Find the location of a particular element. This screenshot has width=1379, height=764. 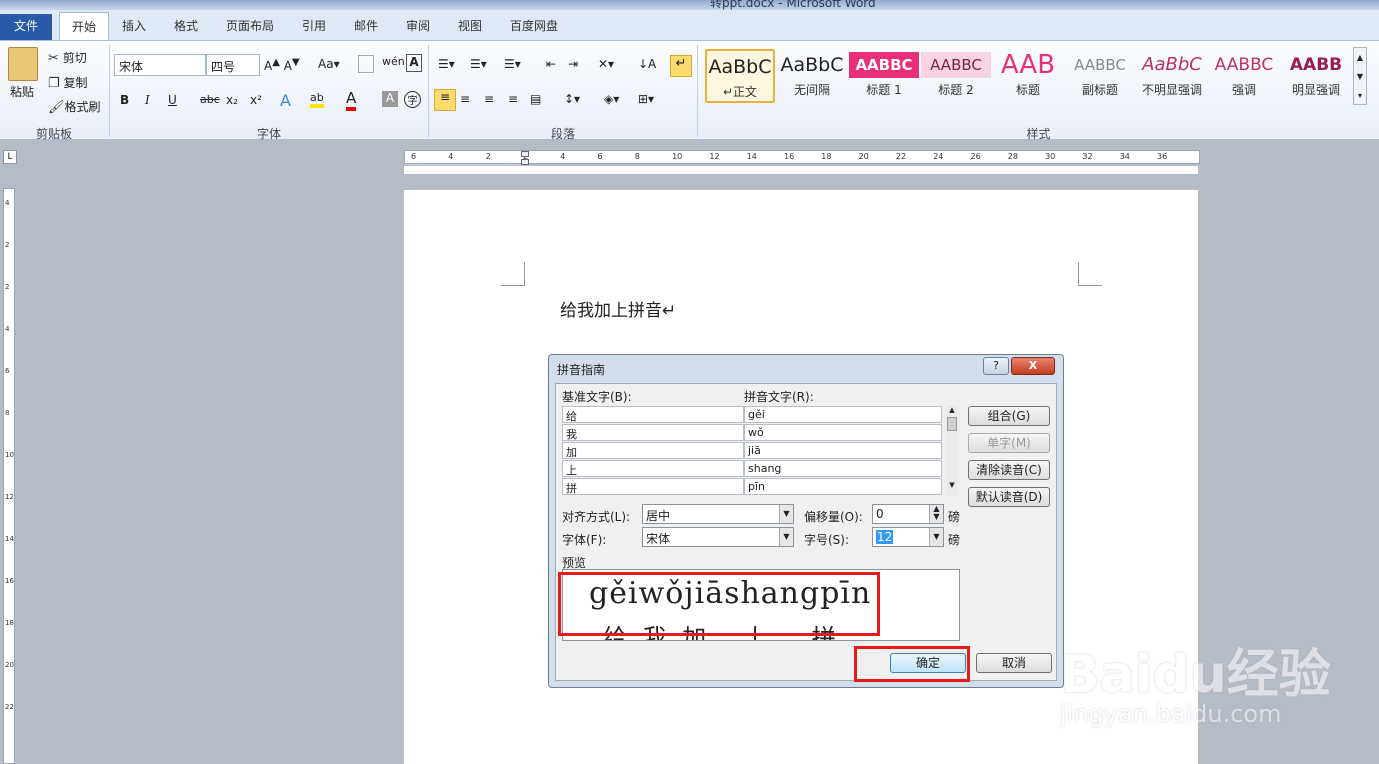

document-text: 给我加上拼音↵ is located at coordinates (618, 308).